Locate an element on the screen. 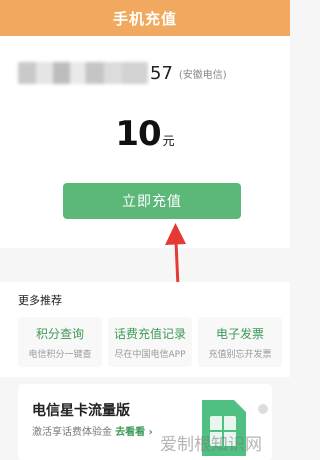 Image resolution: width=320 pixels, height=460 pixels. banner-subtitle: 激活享话费体验金 去看看 › is located at coordinates (92, 430).